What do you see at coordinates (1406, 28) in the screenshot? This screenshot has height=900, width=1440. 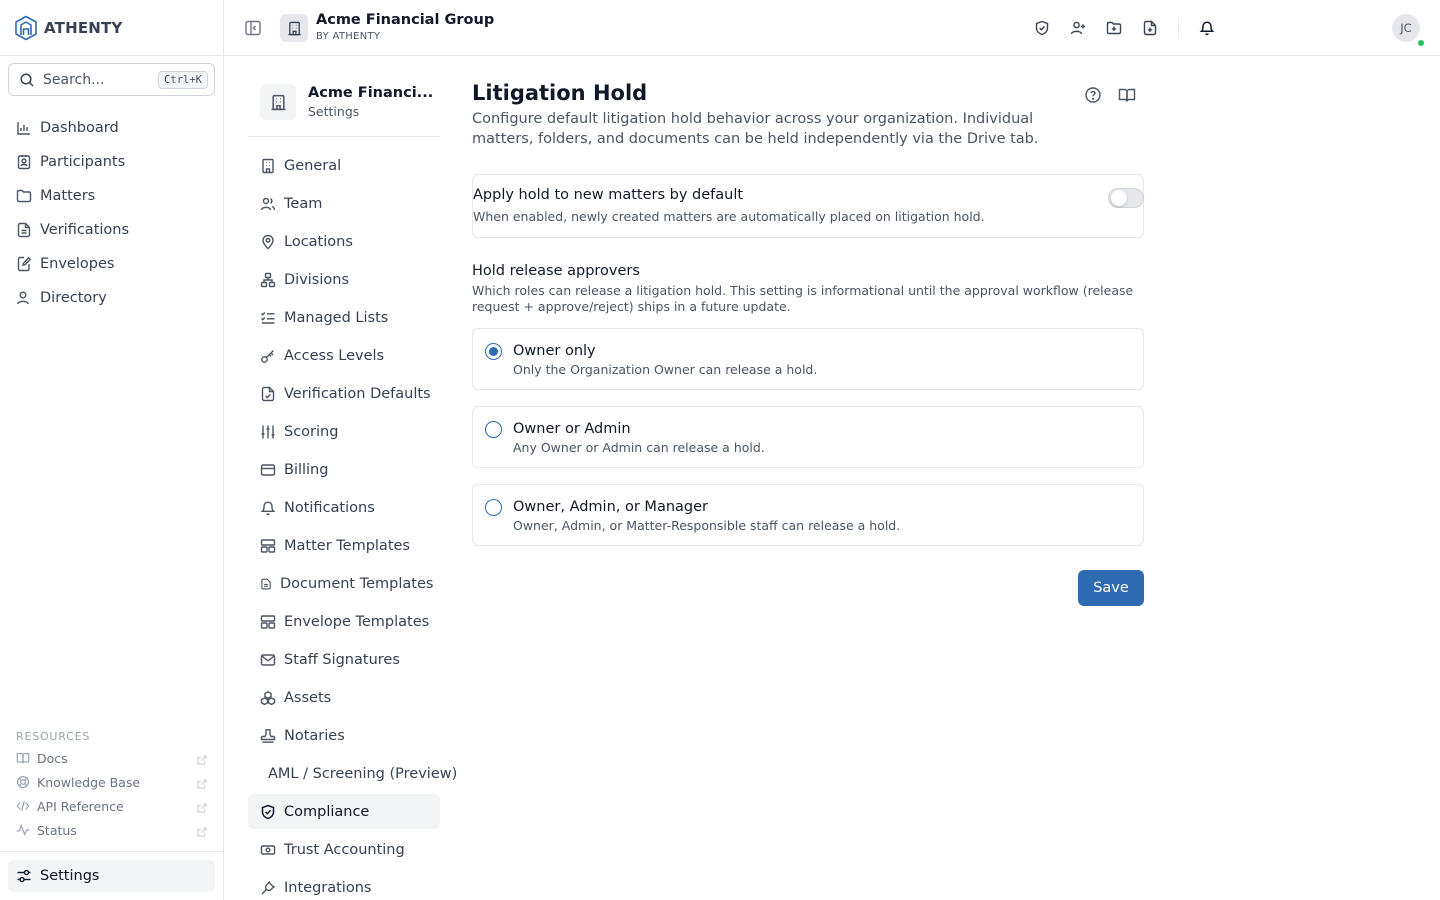 I see `user-avatar: JC` at bounding box center [1406, 28].